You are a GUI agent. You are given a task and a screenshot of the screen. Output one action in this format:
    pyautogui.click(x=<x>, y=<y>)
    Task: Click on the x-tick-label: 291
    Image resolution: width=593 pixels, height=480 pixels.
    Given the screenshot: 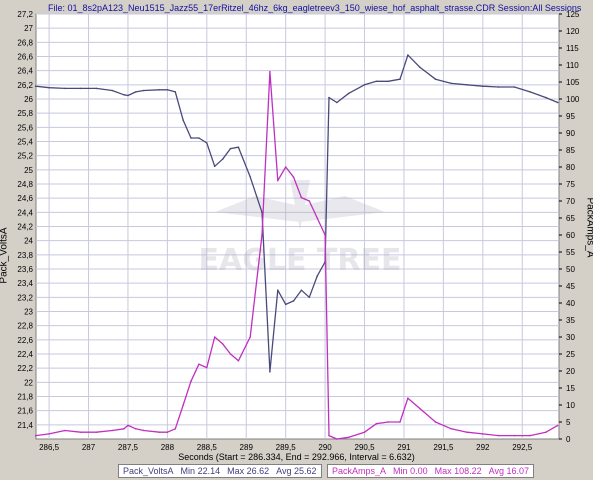 What is the action you would take?
    pyautogui.click(x=404, y=447)
    